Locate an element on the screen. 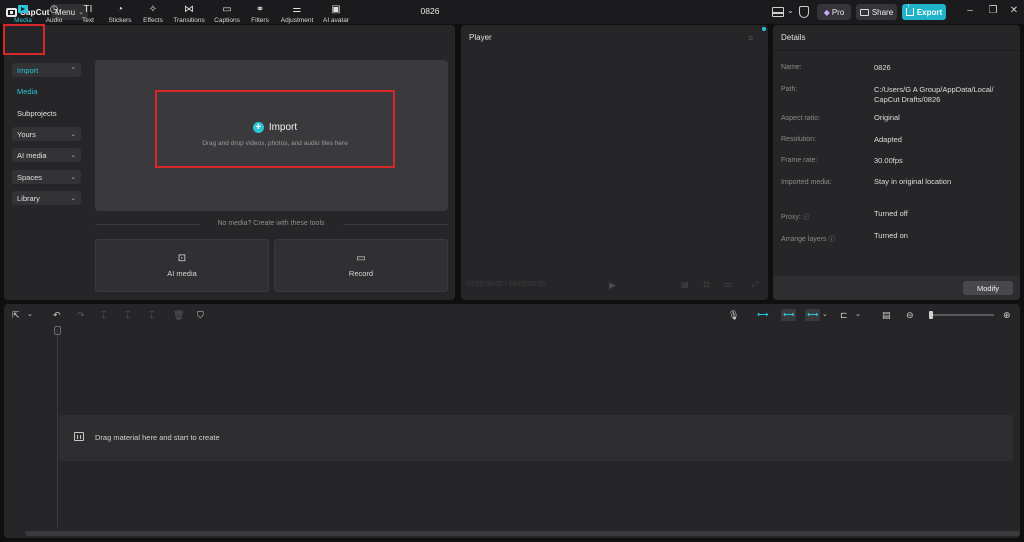 The image size is (1024, 542). ai-media-icon: ⊡ is located at coordinates (182, 258).